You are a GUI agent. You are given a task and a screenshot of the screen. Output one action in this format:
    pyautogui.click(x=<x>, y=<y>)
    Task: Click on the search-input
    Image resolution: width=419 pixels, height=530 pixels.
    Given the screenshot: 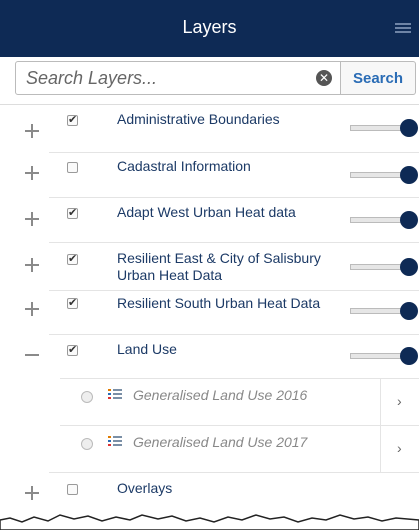 What is the action you would take?
    pyautogui.click(x=161, y=78)
    